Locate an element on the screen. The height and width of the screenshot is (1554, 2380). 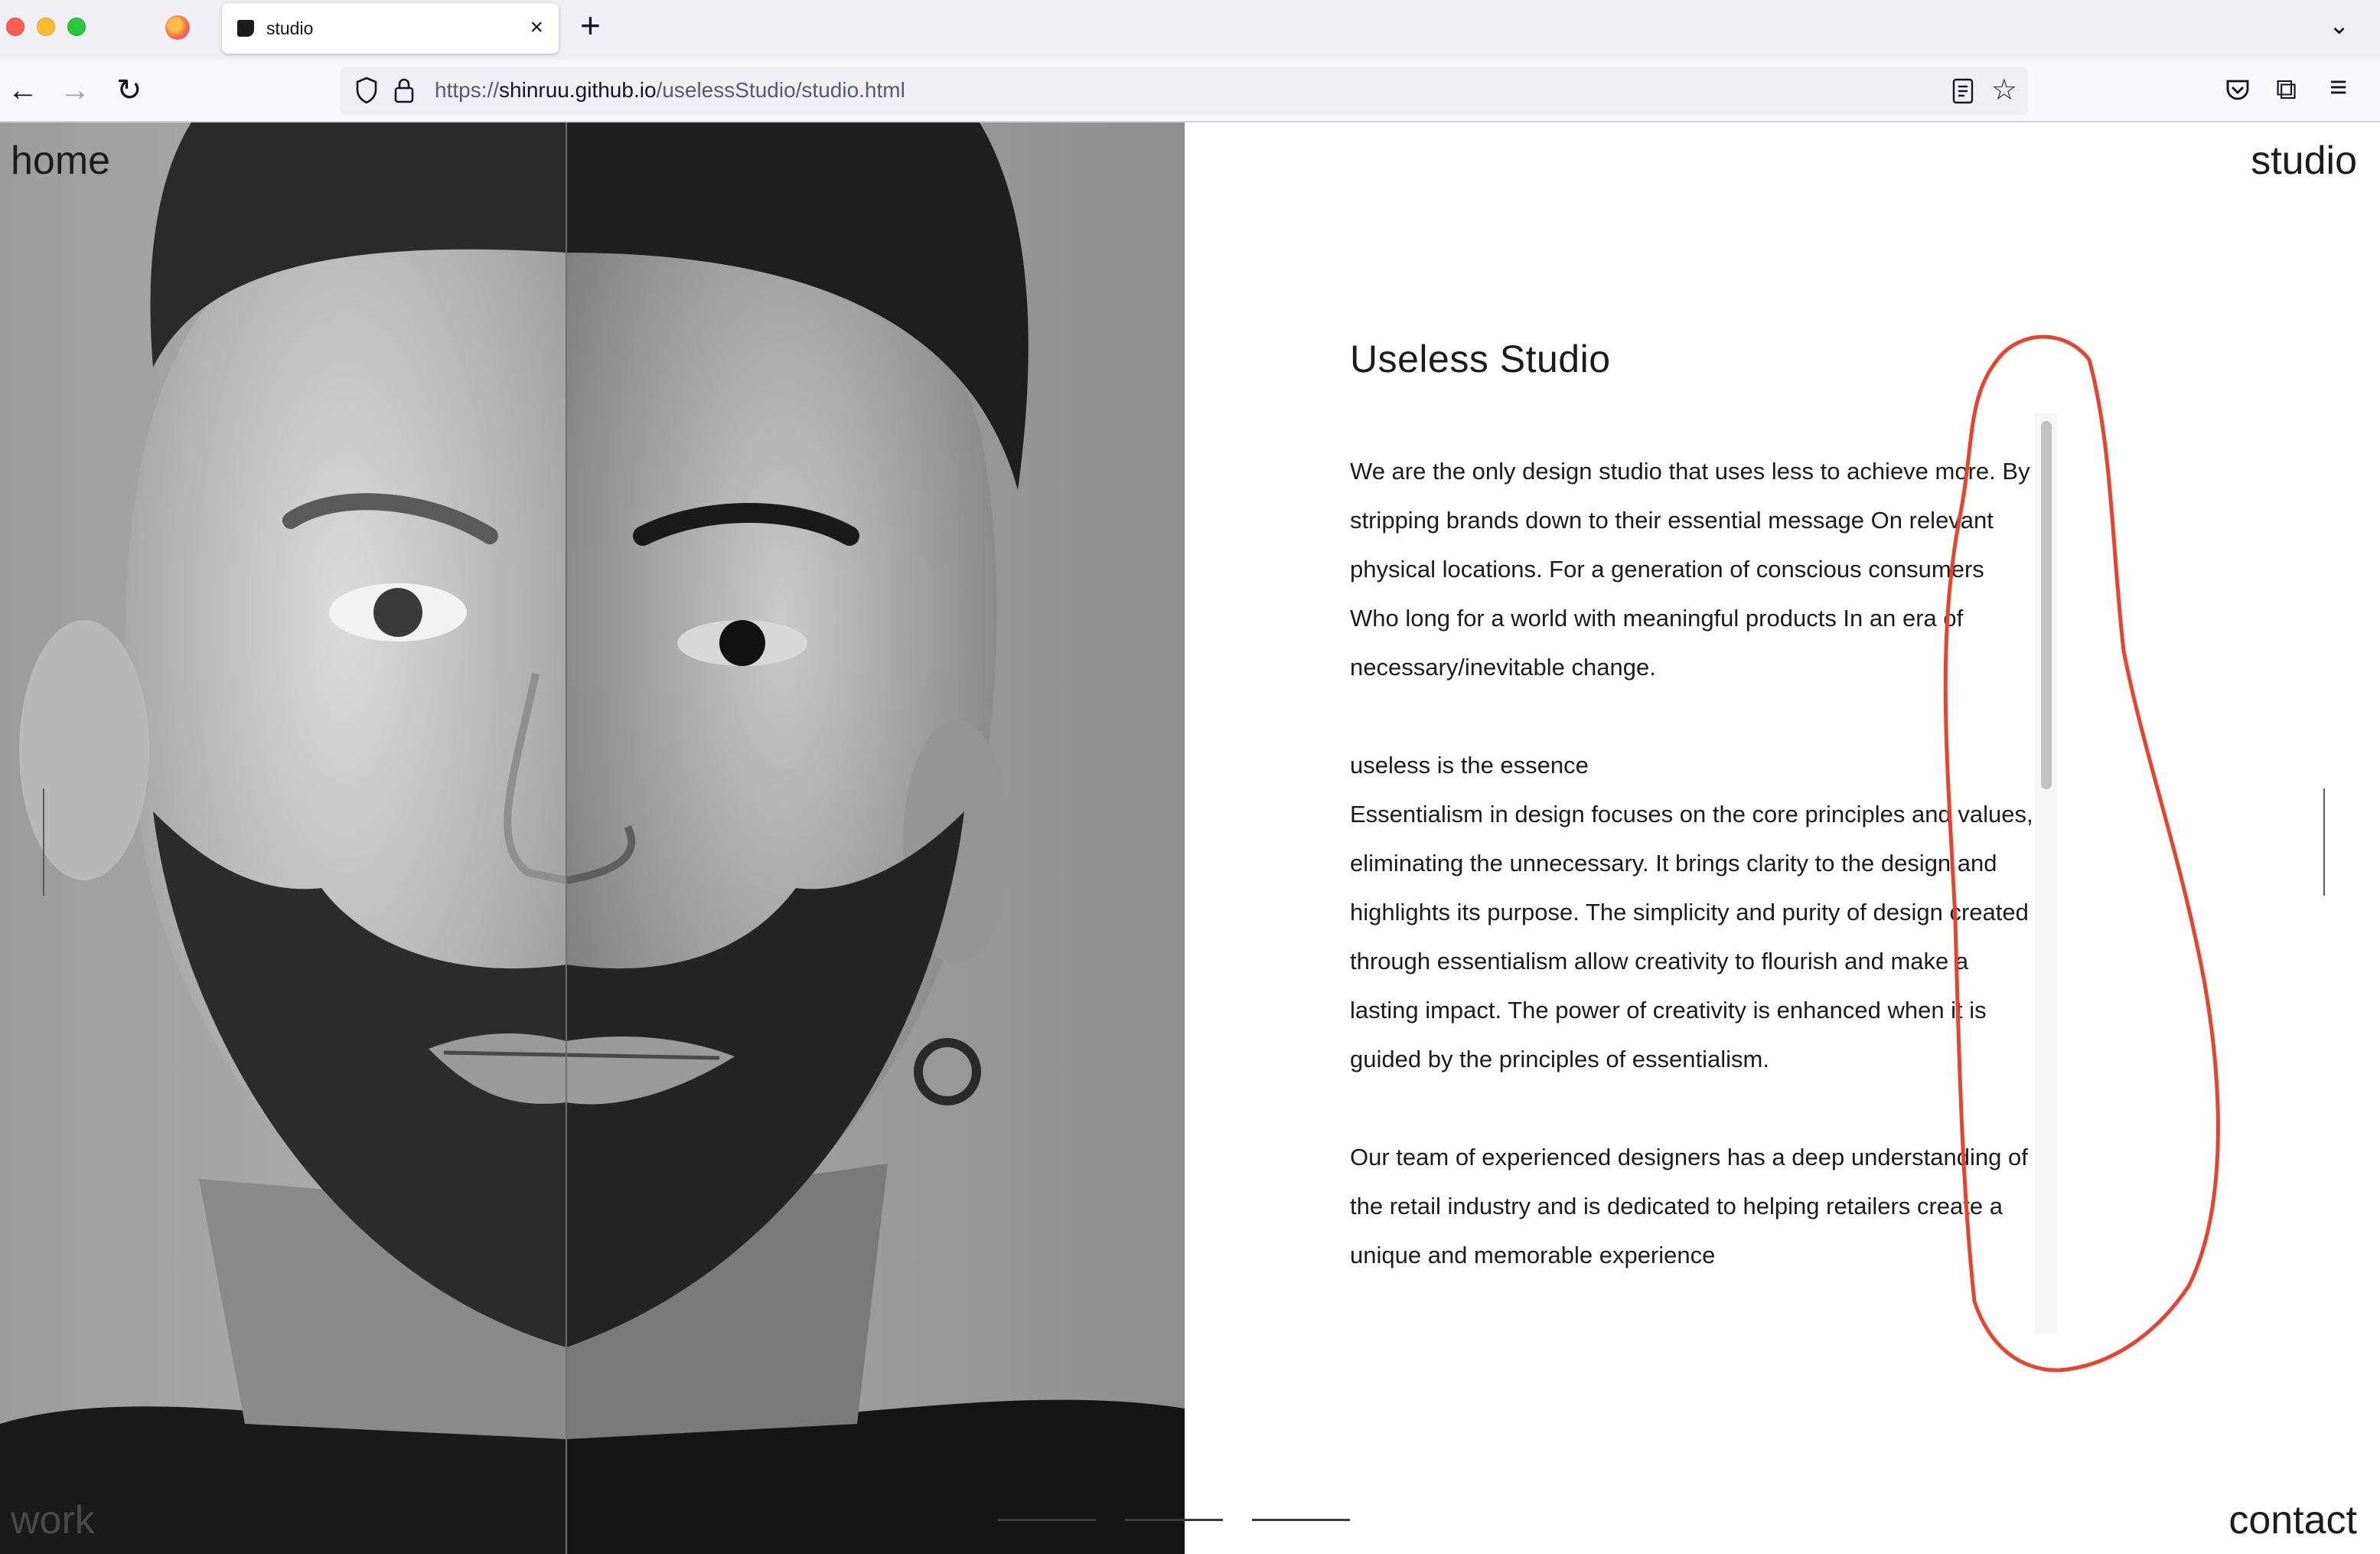
shield-icon is located at coordinates (367, 90).